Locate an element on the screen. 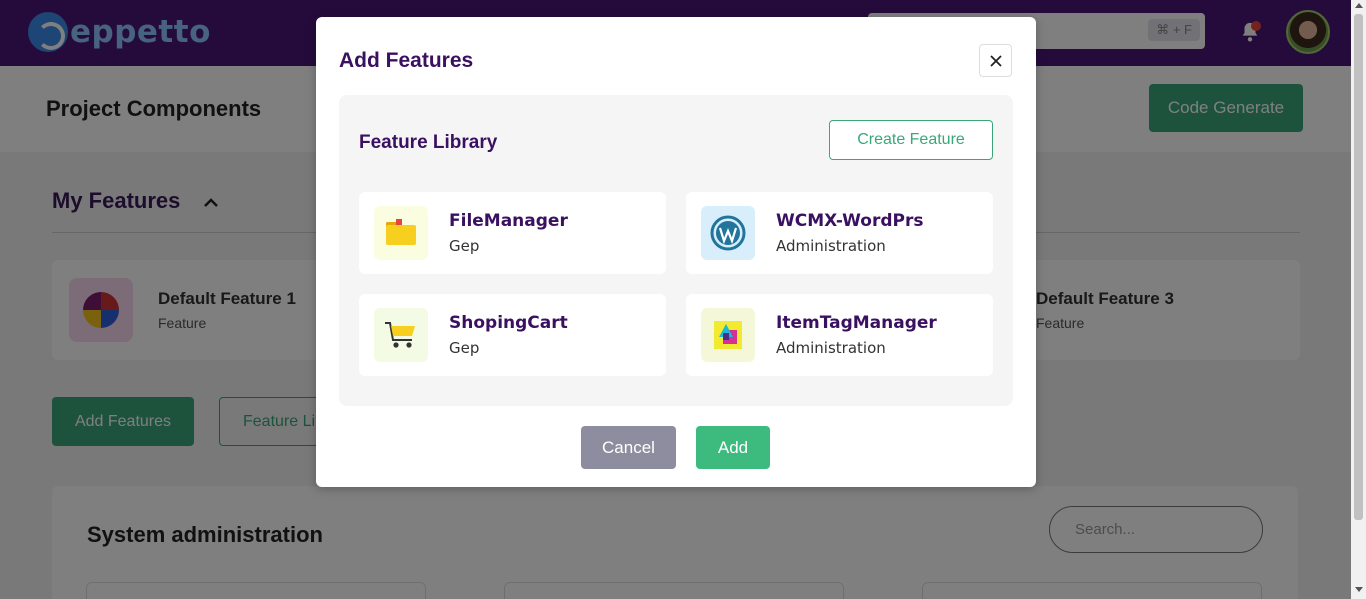 This screenshot has width=1366, height=599. feature-name: FileManager is located at coordinates (508, 221).